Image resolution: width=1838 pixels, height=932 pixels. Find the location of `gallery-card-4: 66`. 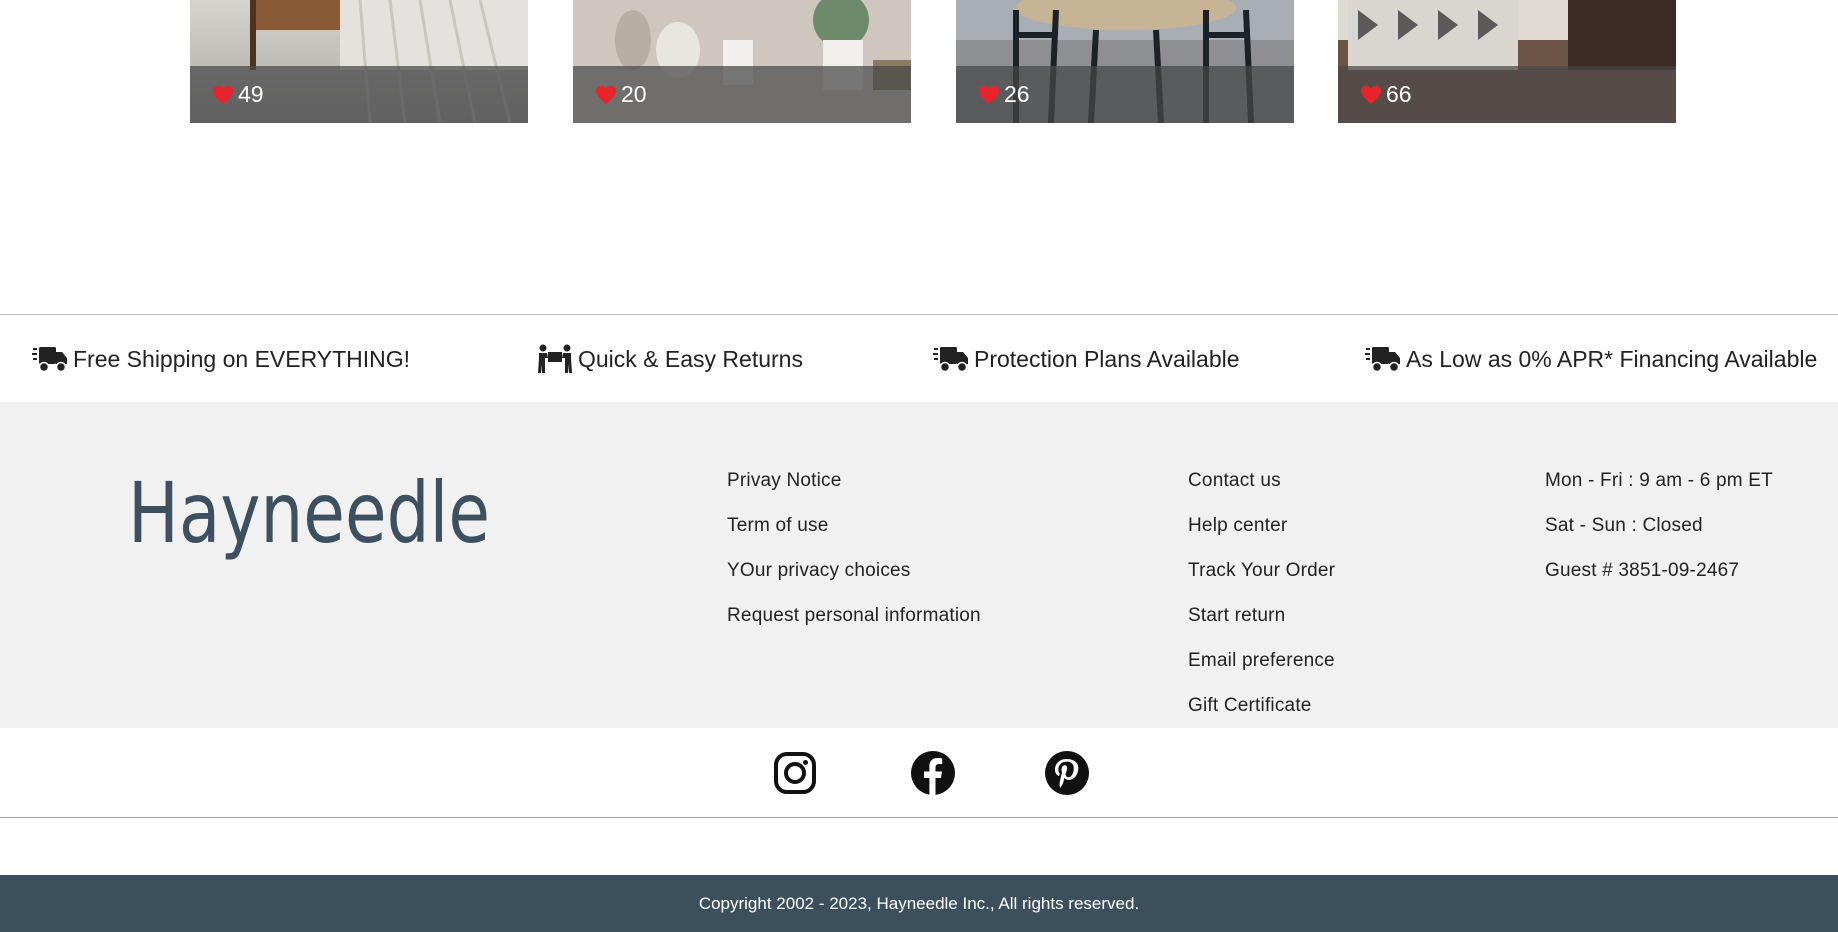

gallery-card-4: 66 is located at coordinates (1507, 61).